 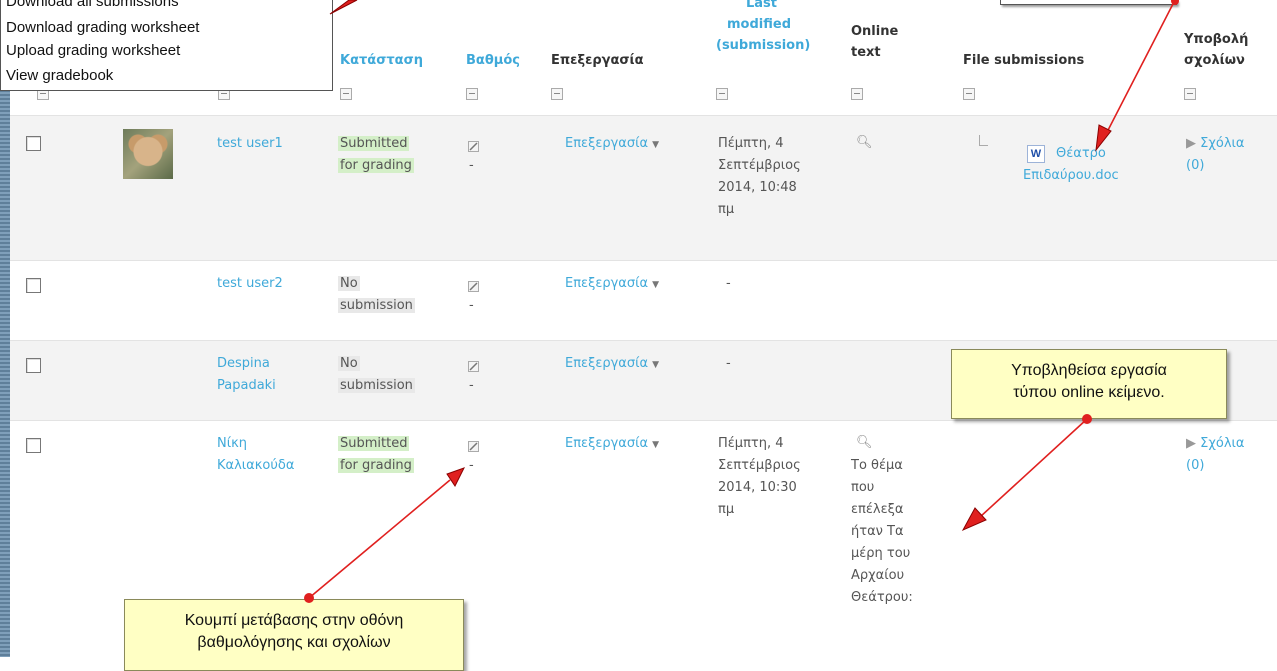 I want to click on header-file-submissions: File submissions, so click(x=1024, y=60).